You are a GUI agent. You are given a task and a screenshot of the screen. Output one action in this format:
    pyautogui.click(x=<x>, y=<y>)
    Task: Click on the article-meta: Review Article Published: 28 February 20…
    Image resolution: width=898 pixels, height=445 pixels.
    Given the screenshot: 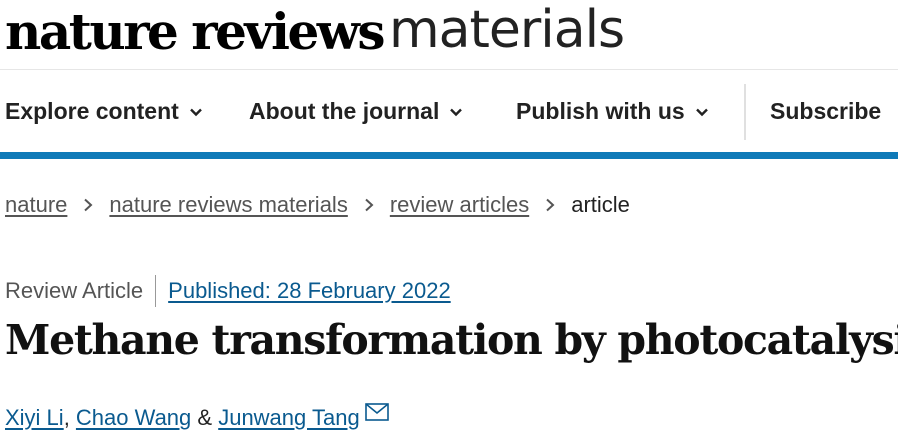 What is the action you would take?
    pyautogui.click(x=228, y=291)
    